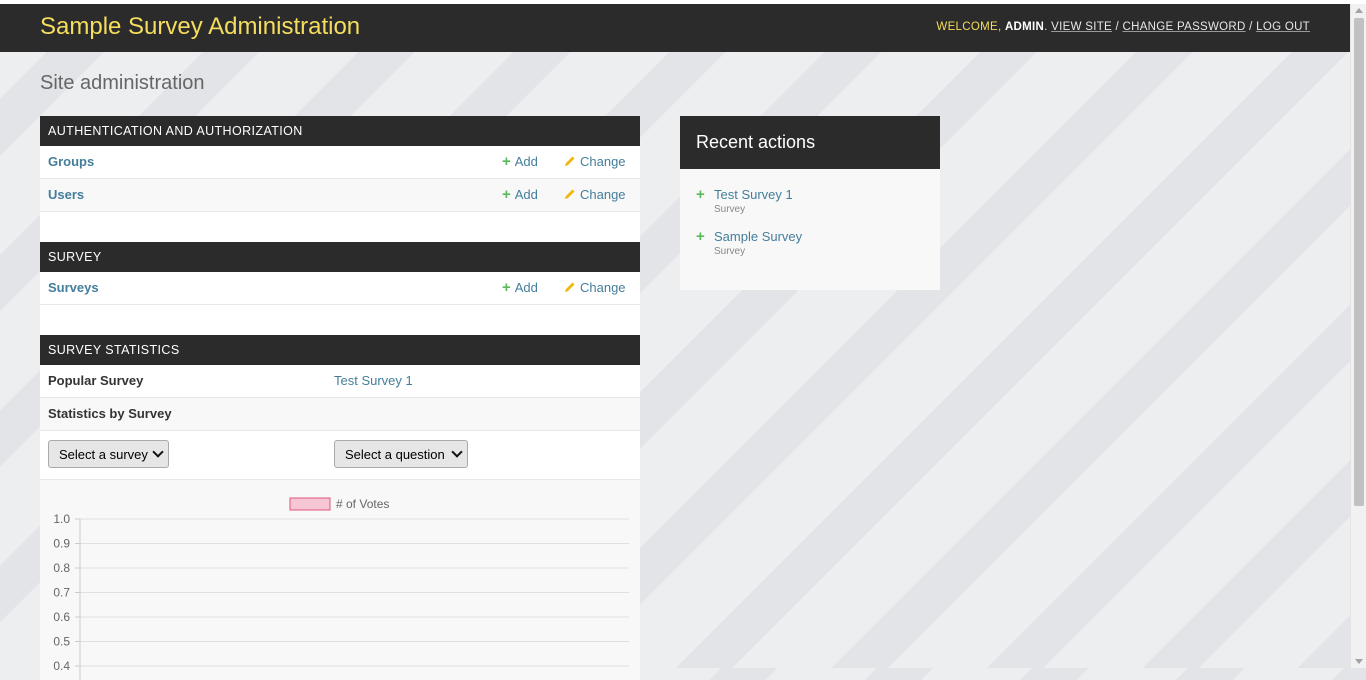  Describe the element at coordinates (340, 414) in the screenshot. I see `statistics-by-survey-row: Statistics by Survey` at that location.